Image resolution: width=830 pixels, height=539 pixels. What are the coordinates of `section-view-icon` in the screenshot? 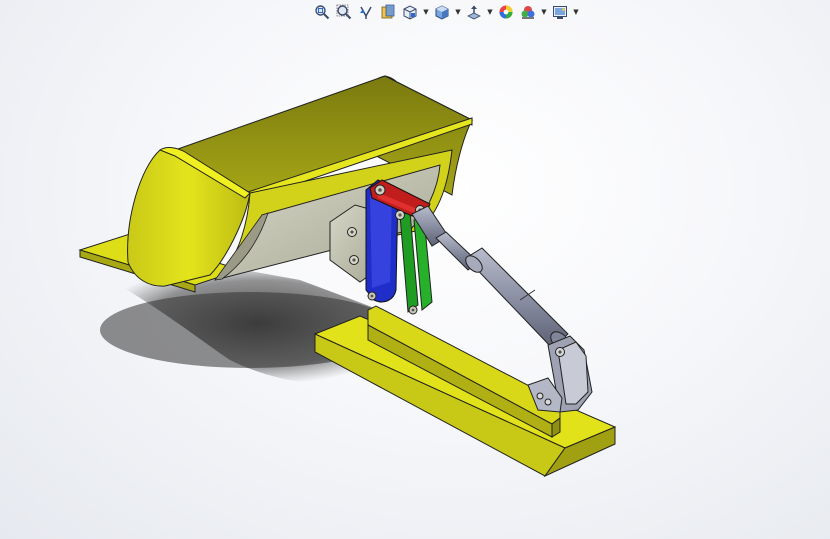 It's located at (388, 11).